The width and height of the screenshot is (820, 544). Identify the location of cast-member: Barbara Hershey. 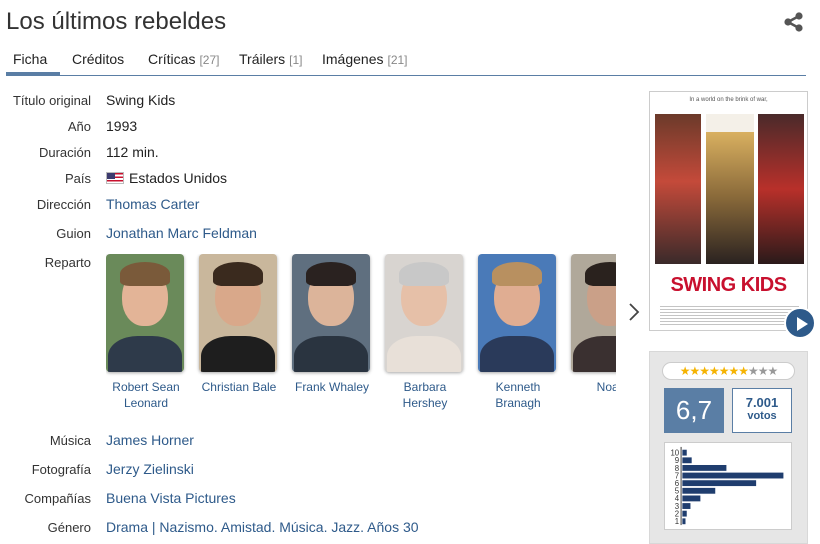
(425, 332).